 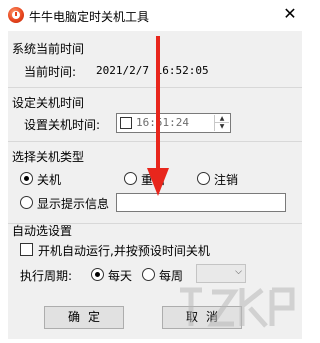 I want to click on section-shutdown-type-label: 选择关机类型, so click(x=48, y=157).